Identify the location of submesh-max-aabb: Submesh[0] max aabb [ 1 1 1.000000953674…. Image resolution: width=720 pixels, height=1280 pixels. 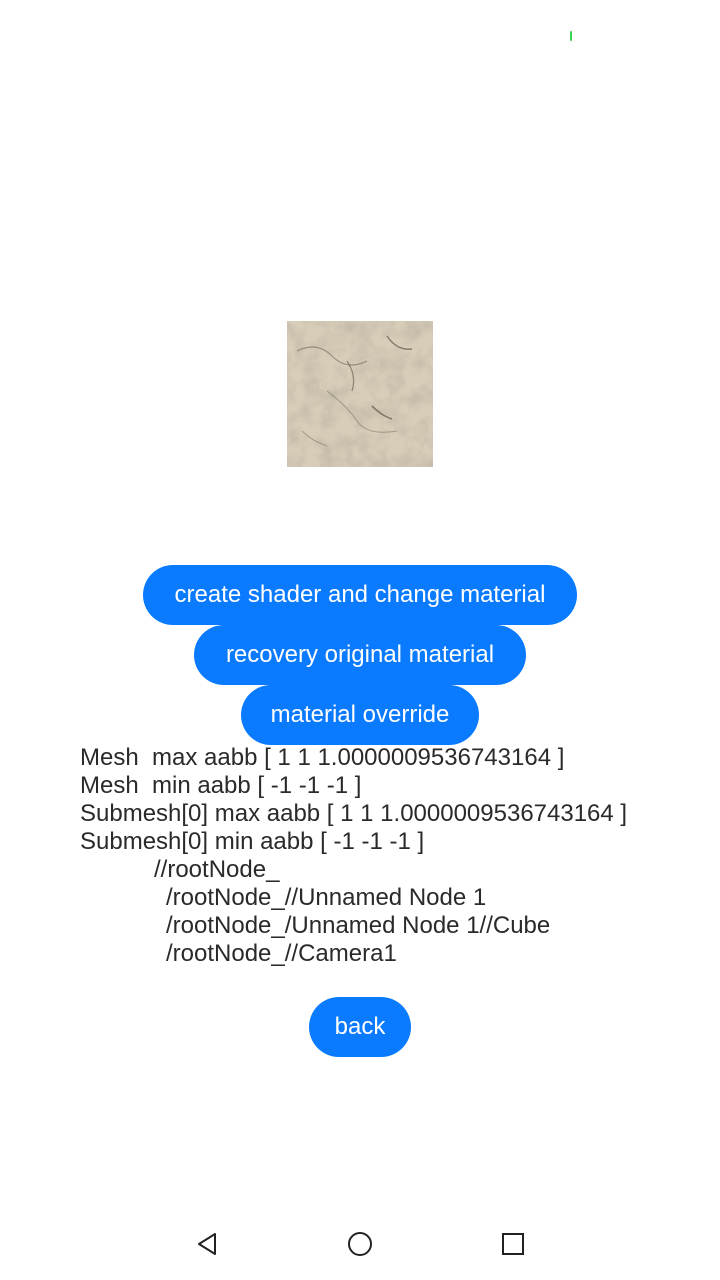
(354, 813).